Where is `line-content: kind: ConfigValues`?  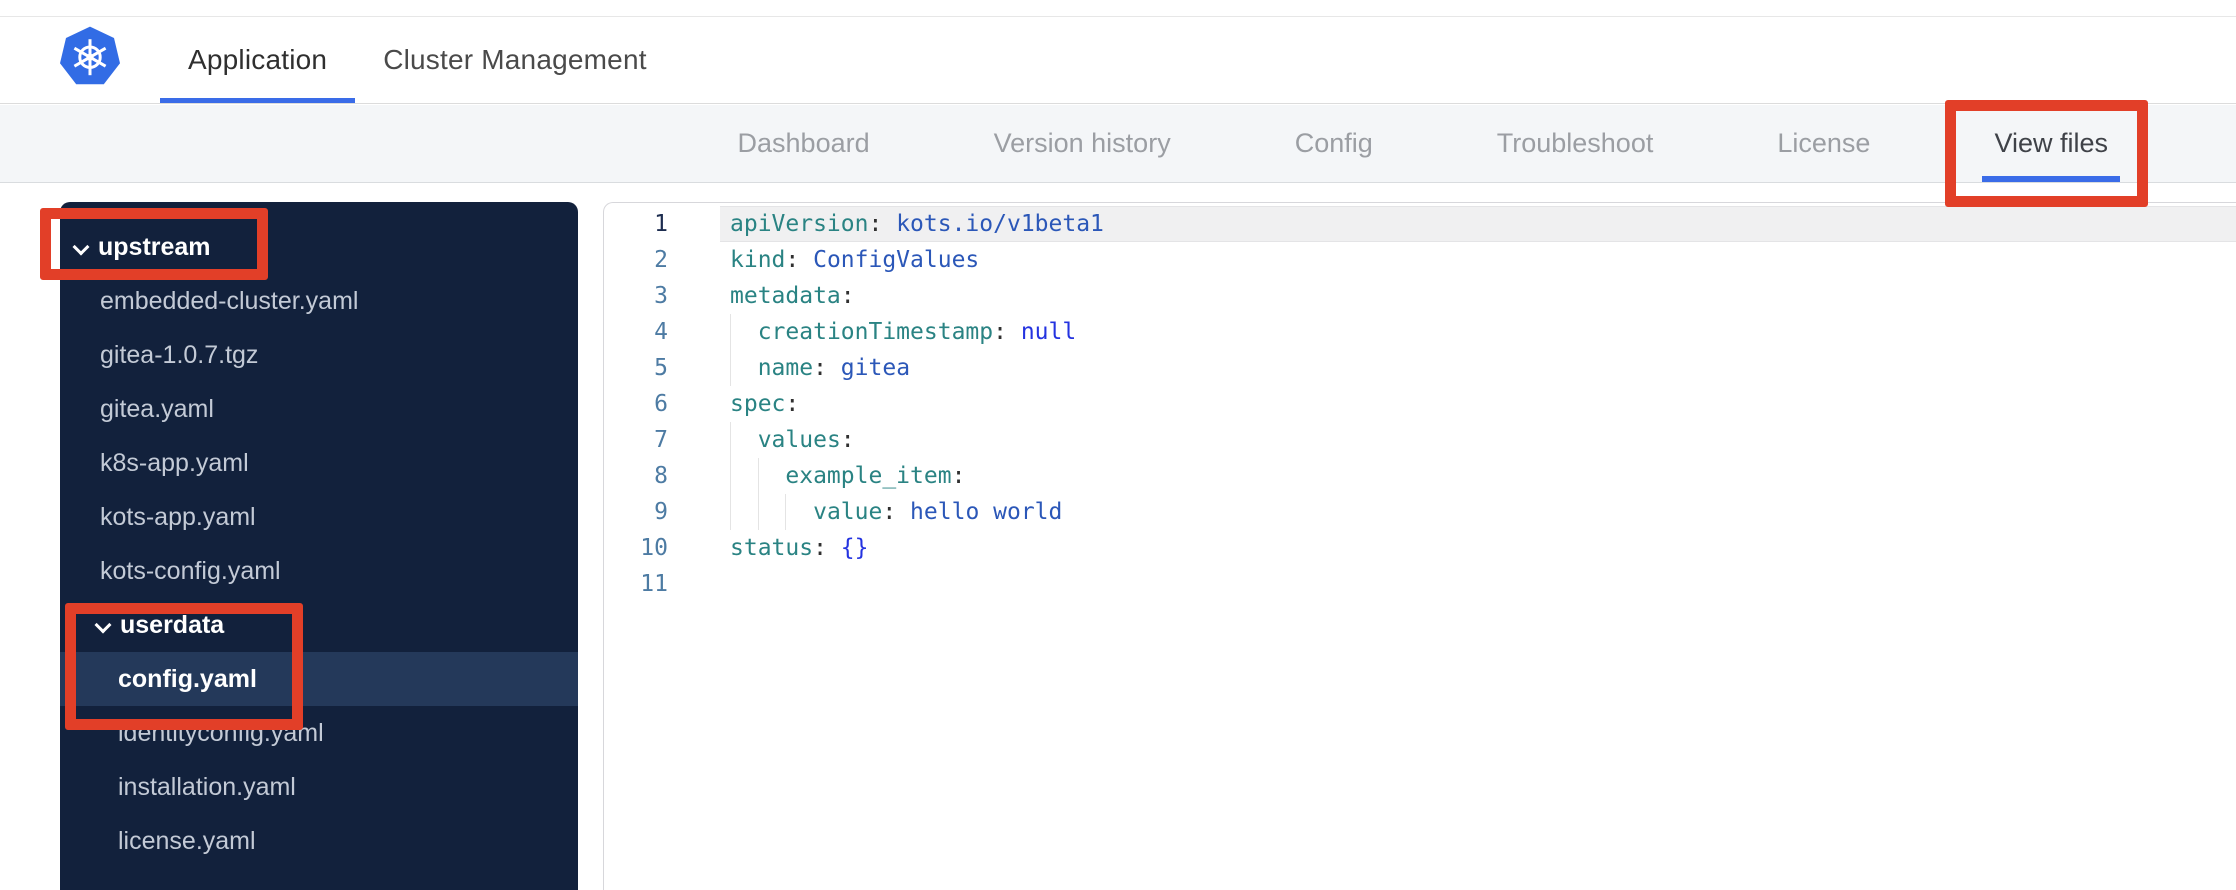
line-content: kind: ConfigValues is located at coordinates (1478, 260).